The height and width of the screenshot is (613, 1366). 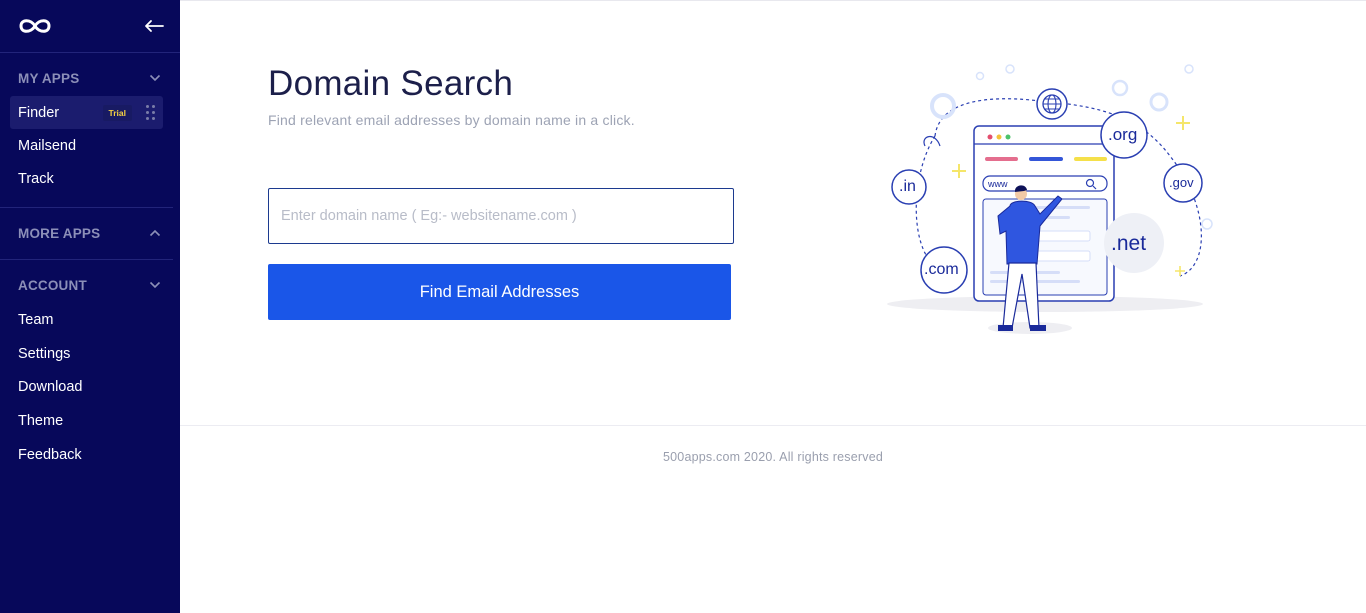 I want to click on sidebar-item-finder: Finder Trial, so click(x=86, y=112).